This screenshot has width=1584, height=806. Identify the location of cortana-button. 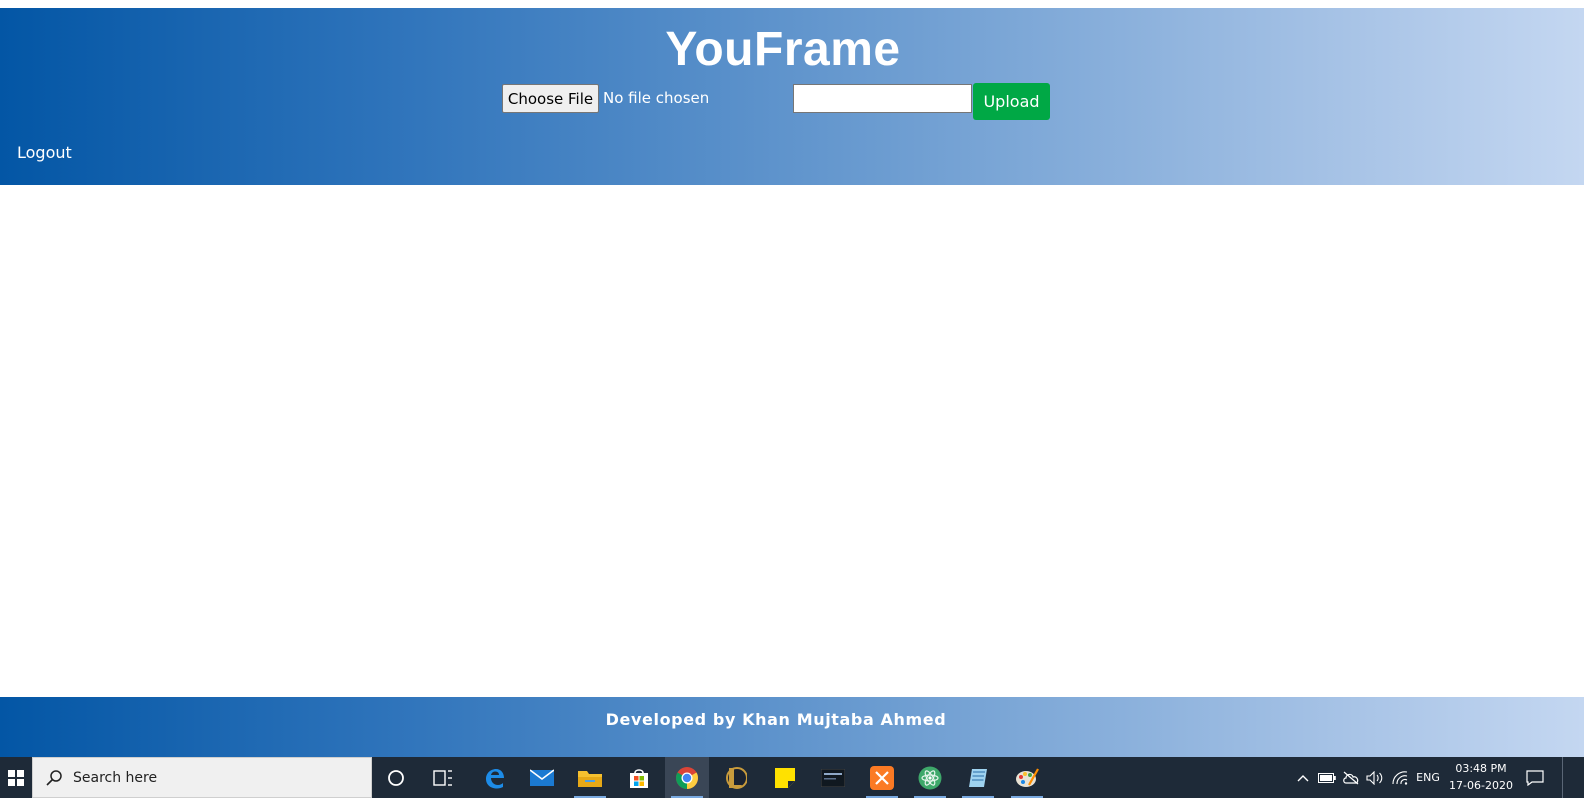
(396, 777).